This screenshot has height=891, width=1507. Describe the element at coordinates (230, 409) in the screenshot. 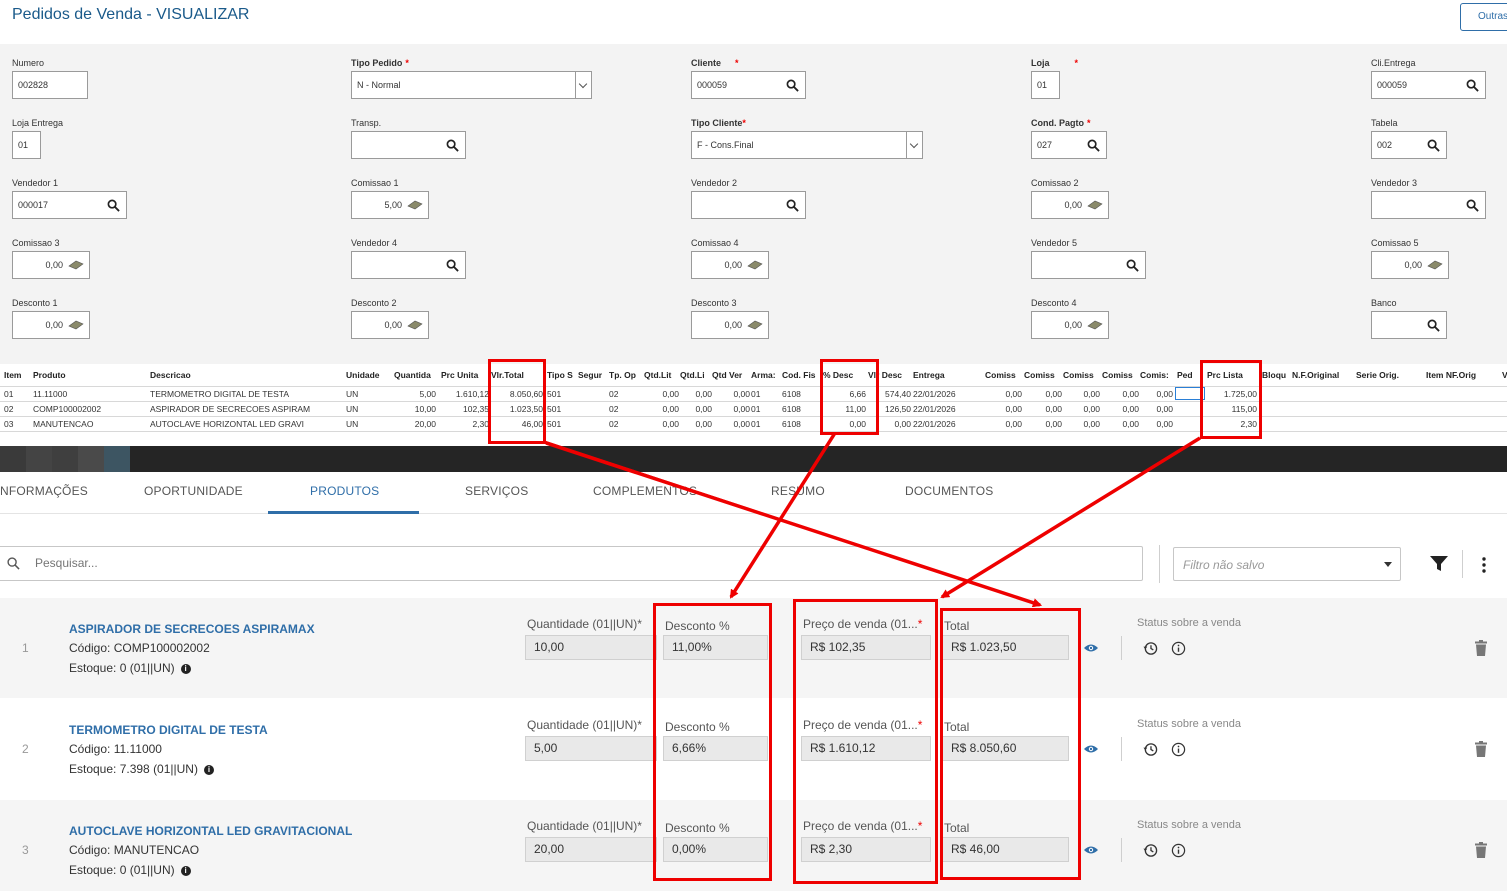

I see `grid-cell: ASPIRADOR DE SECRECOES ASPIRAM` at that location.